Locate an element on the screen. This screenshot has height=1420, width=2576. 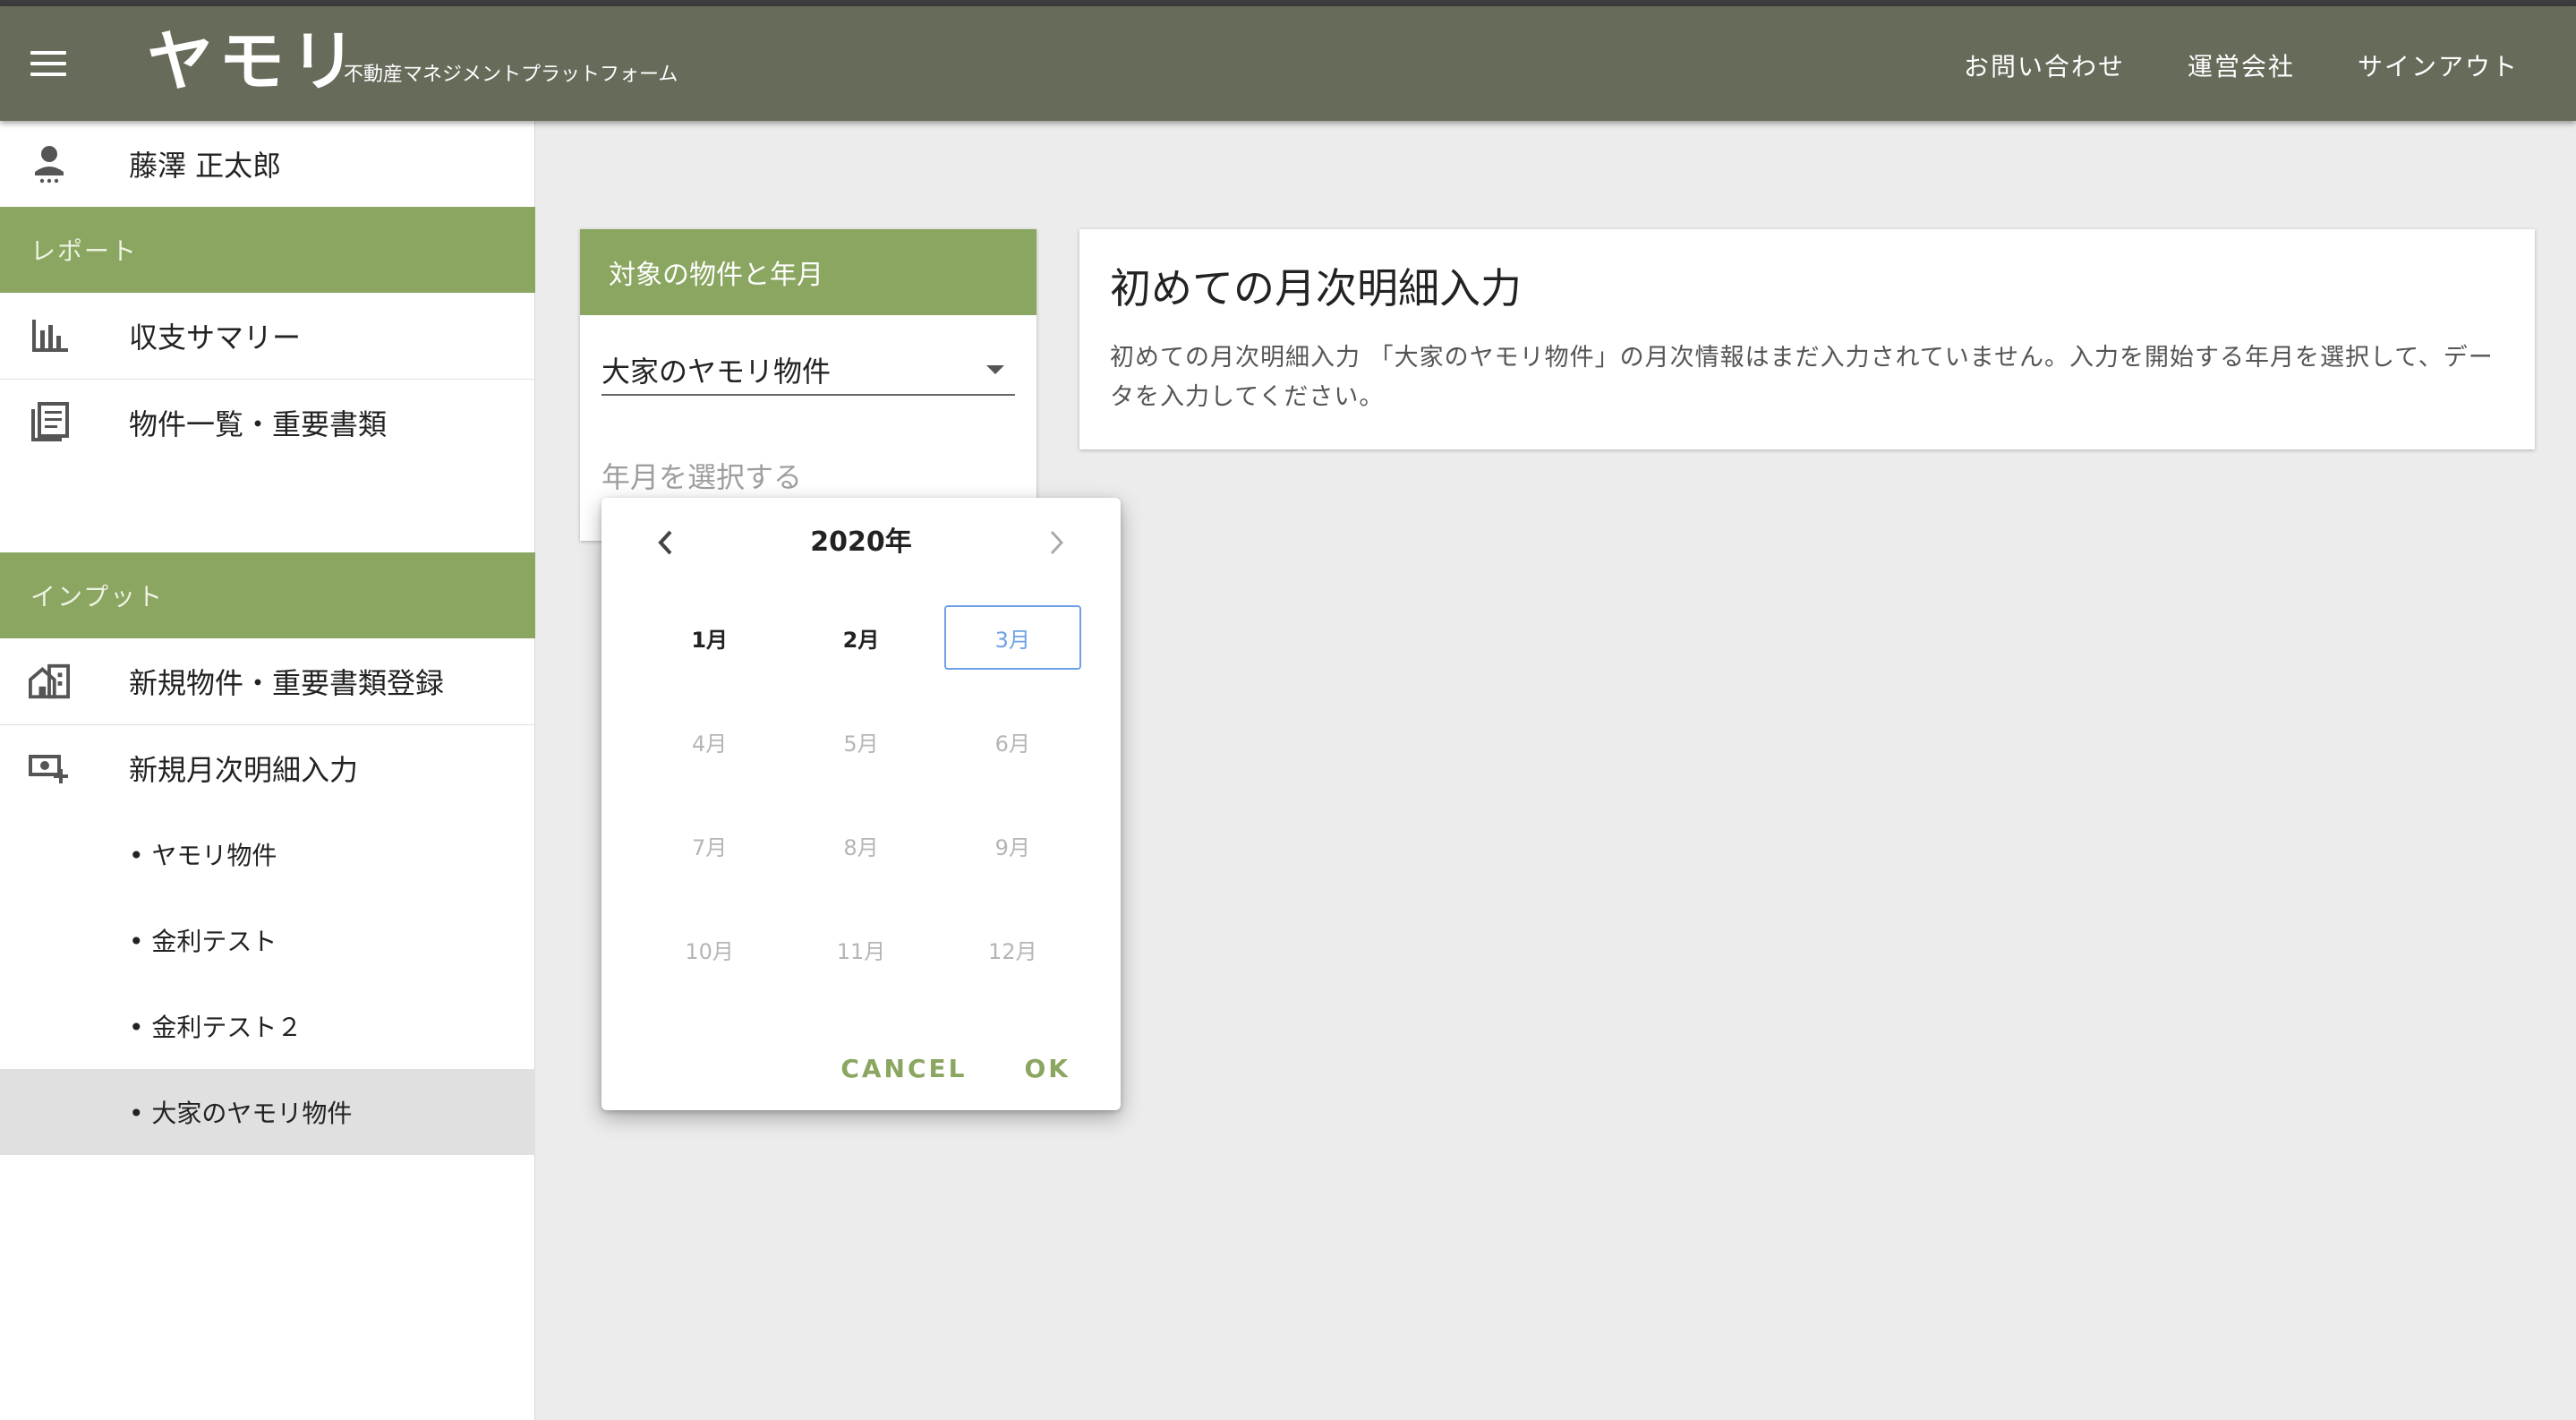
month-11: 11月 is located at coordinates (861, 951).